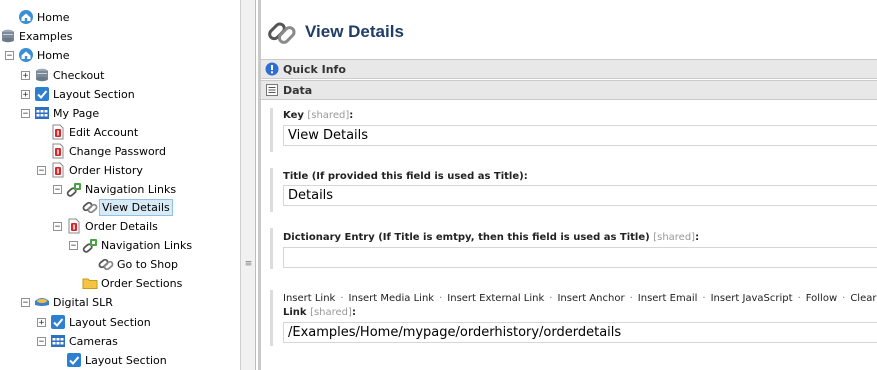  I want to click on item-header: View Details, so click(569, 33).